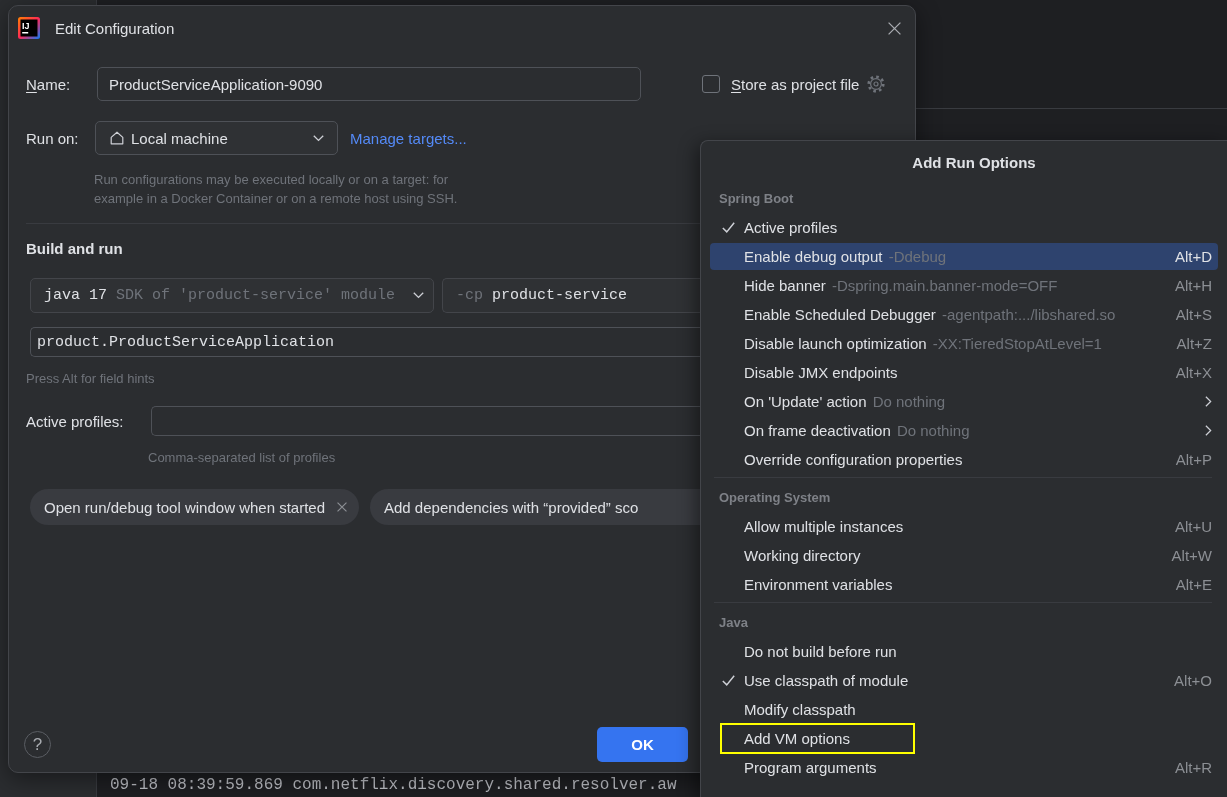 This screenshot has height=797, width=1227. Describe the element at coordinates (756, 199) in the screenshot. I see `section-header: Spring Boot` at that location.